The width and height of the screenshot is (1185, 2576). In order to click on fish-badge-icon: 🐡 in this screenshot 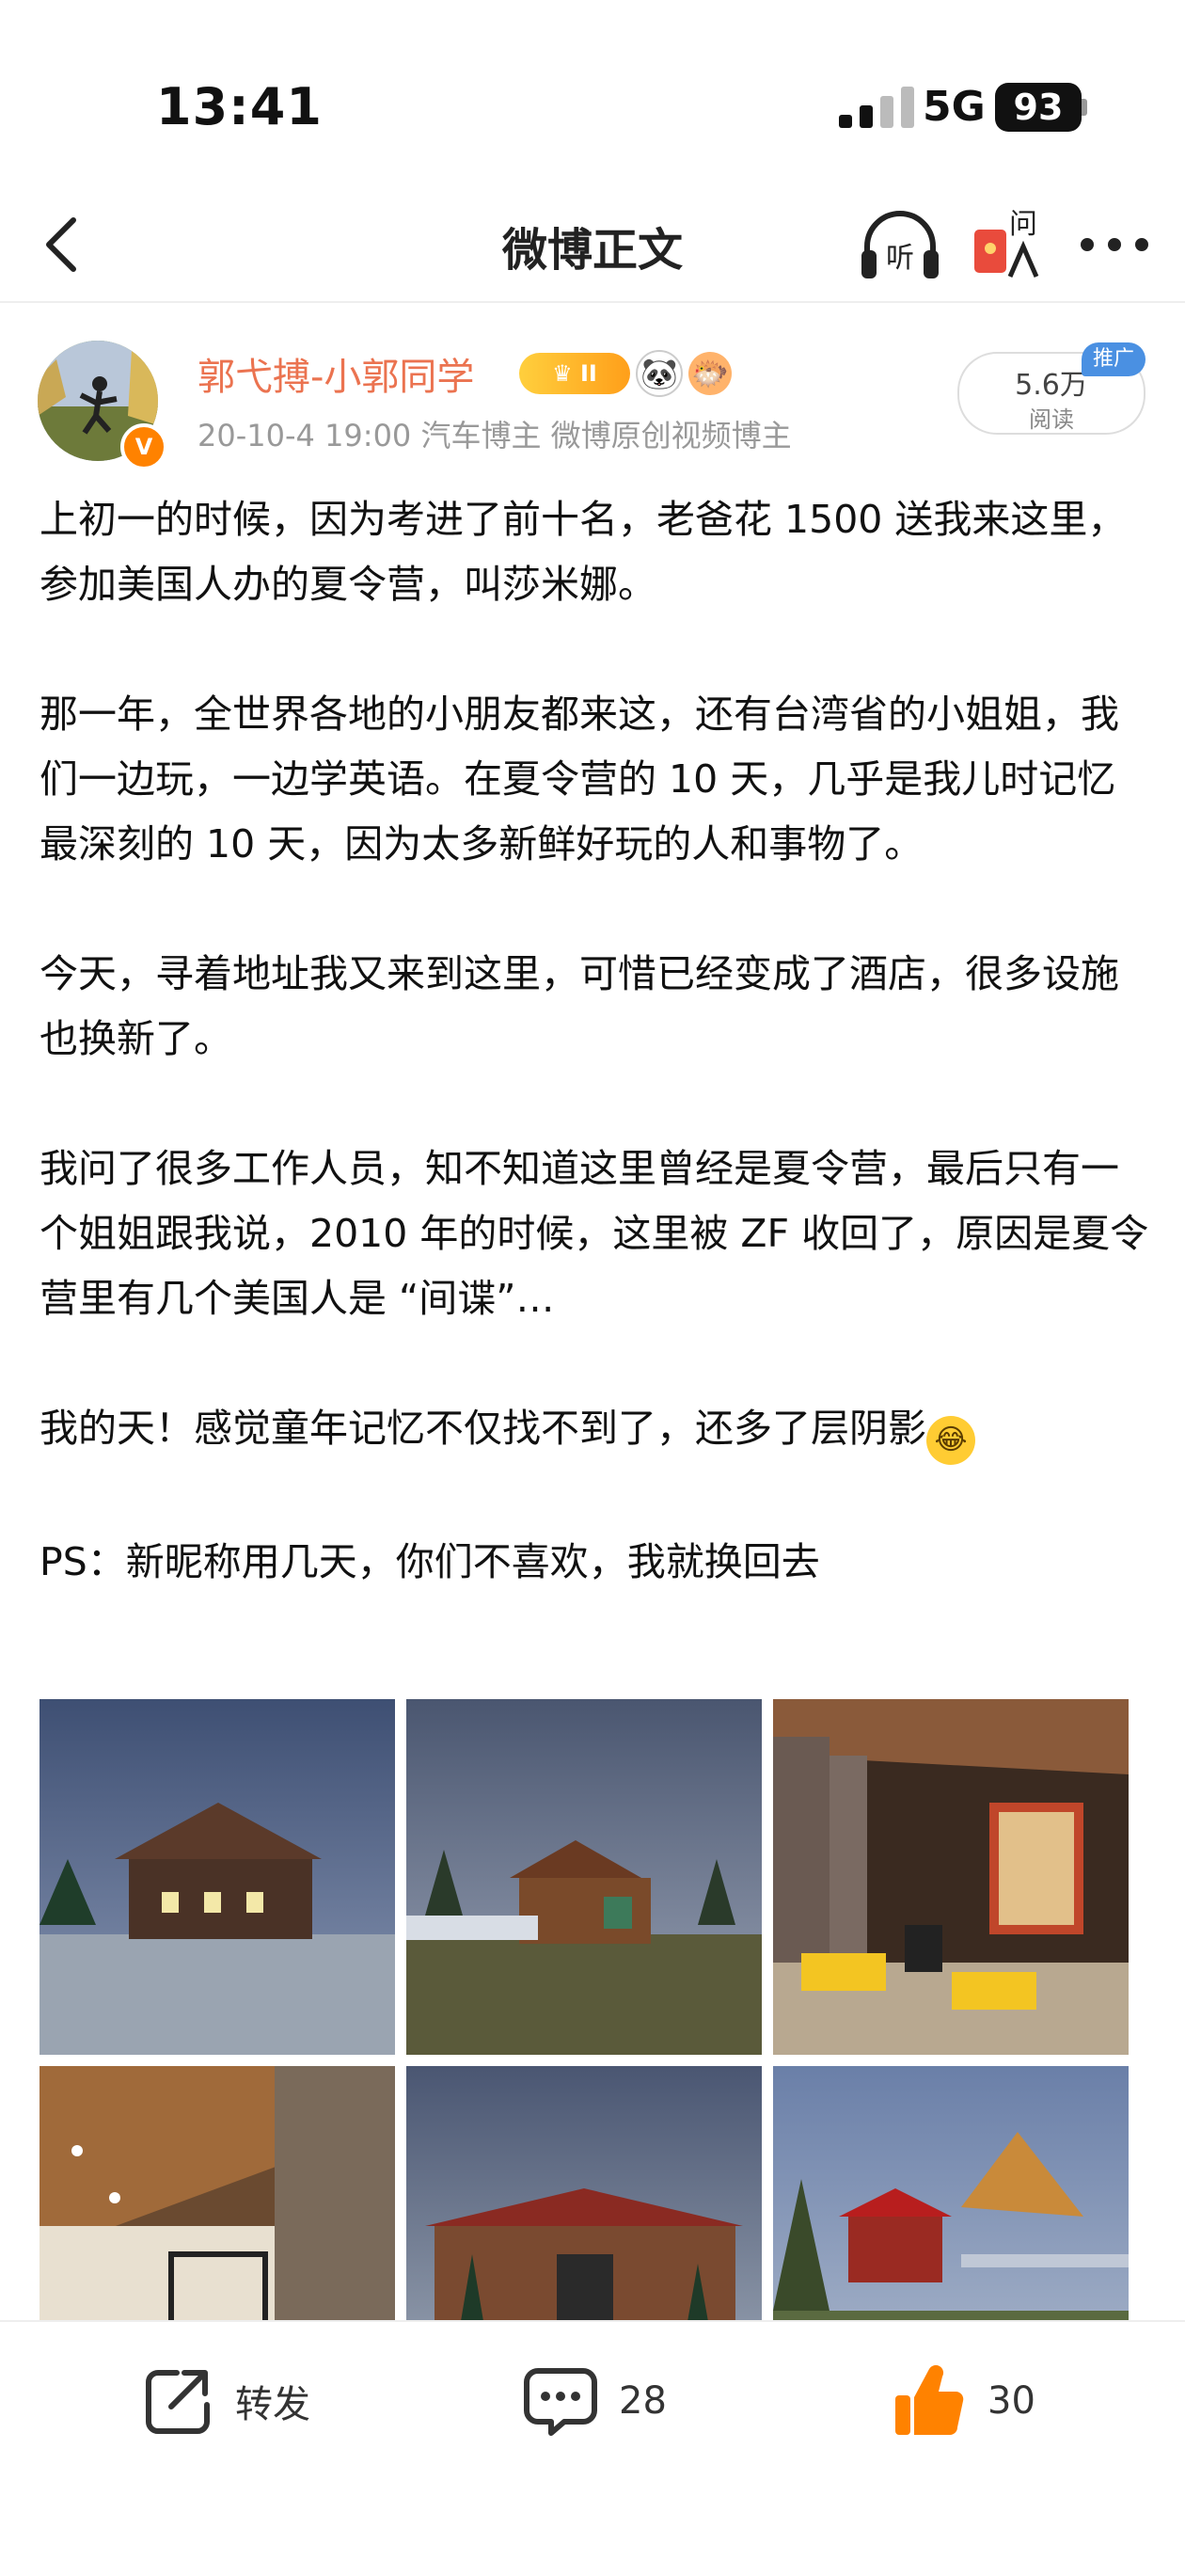, I will do `click(710, 374)`.